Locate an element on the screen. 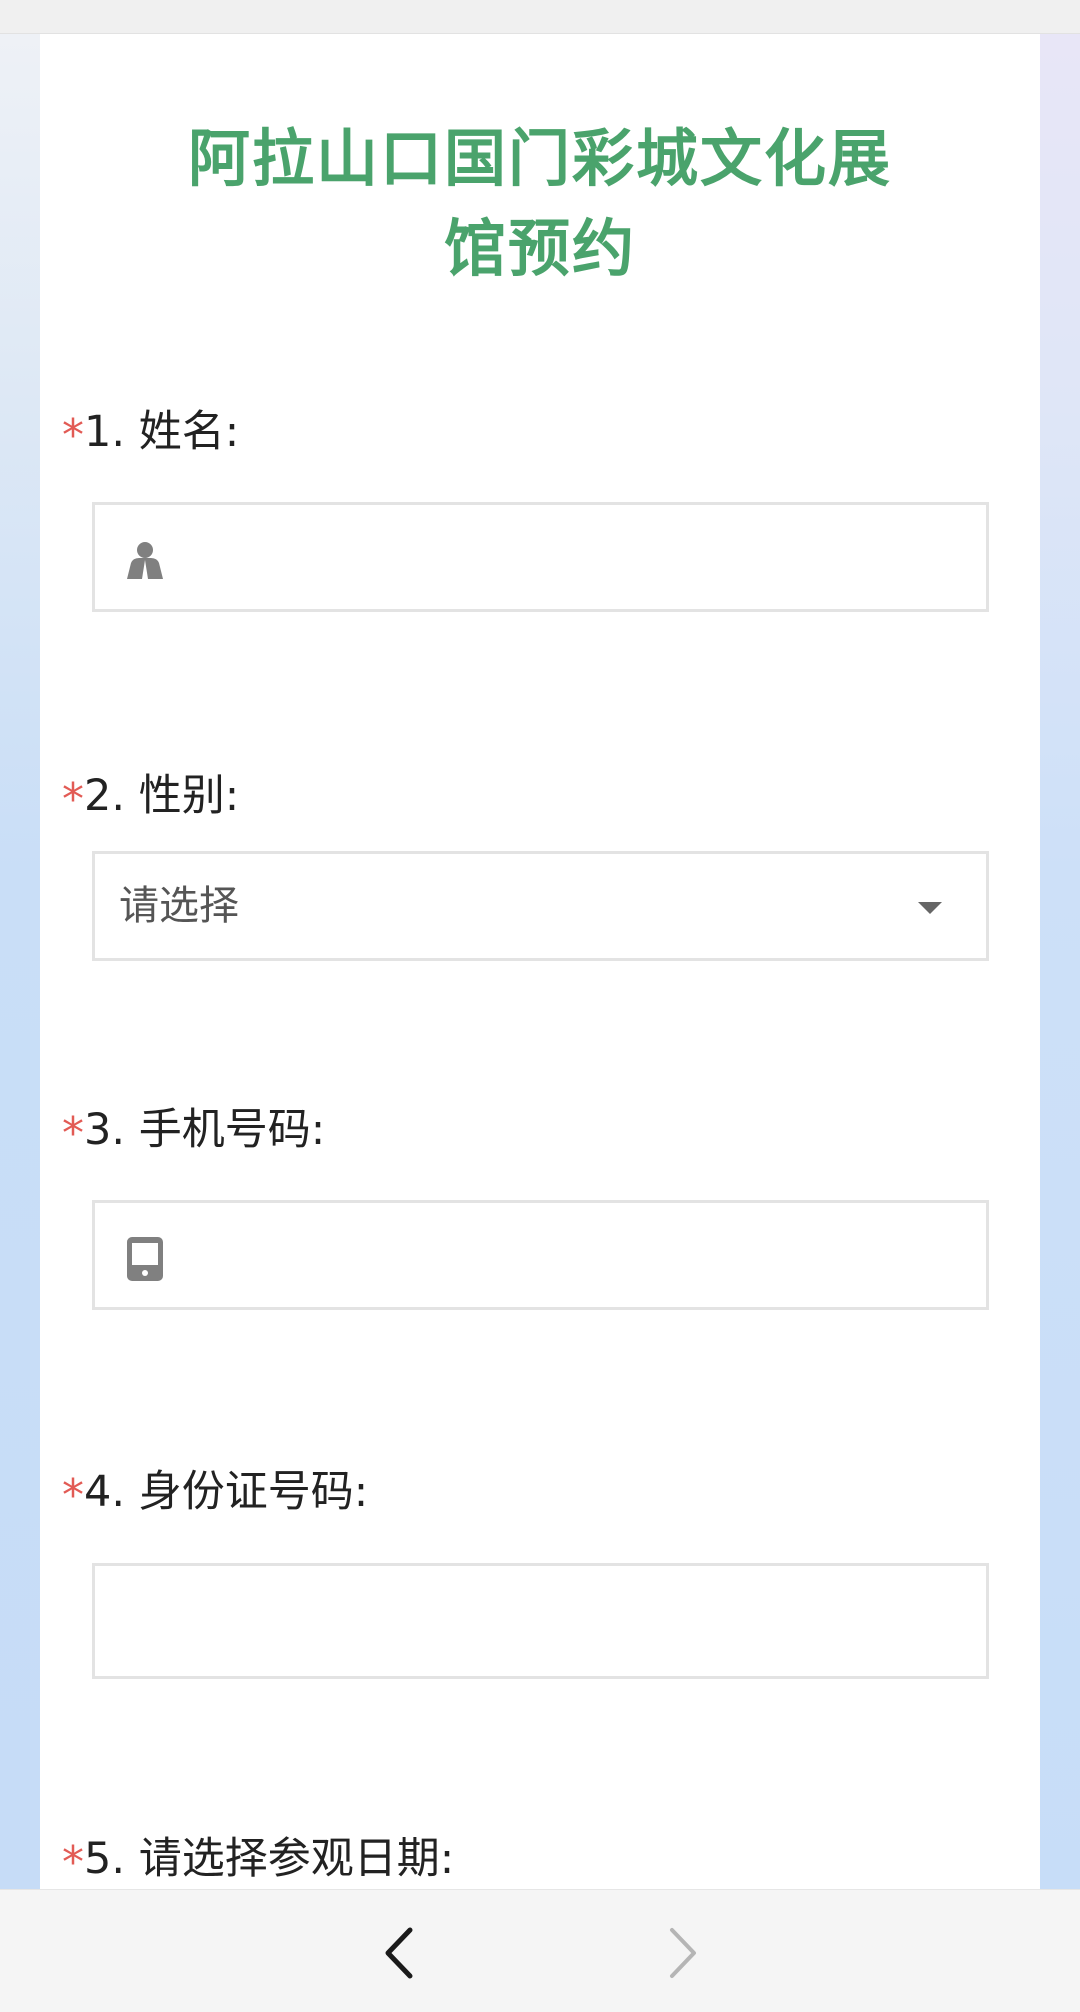 This screenshot has height=2012, width=1080. name-input is located at coordinates (580, 557).